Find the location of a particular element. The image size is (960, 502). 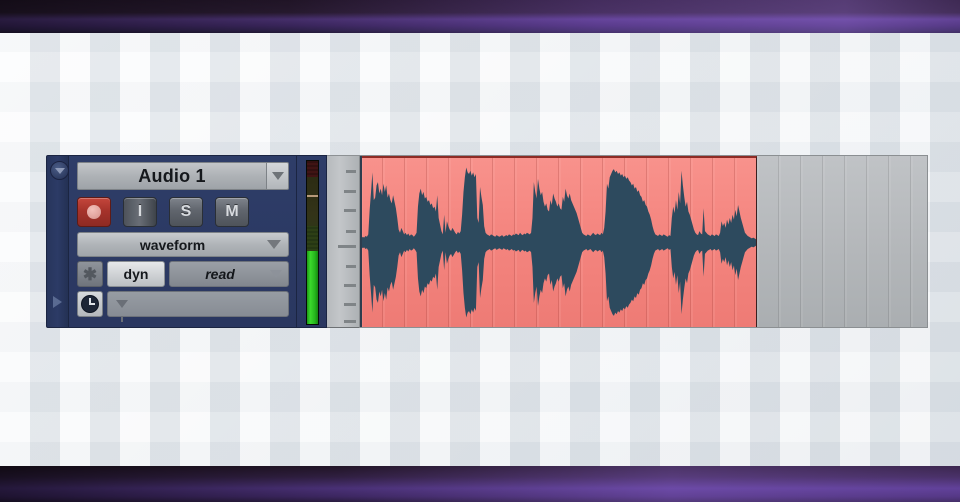

bottom-purple-band is located at coordinates (480, 484).